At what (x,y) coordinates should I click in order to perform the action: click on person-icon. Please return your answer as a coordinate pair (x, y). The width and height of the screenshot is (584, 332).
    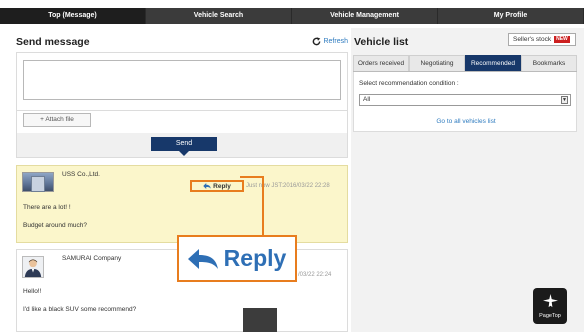
    Looking at the image, I should click on (33, 268).